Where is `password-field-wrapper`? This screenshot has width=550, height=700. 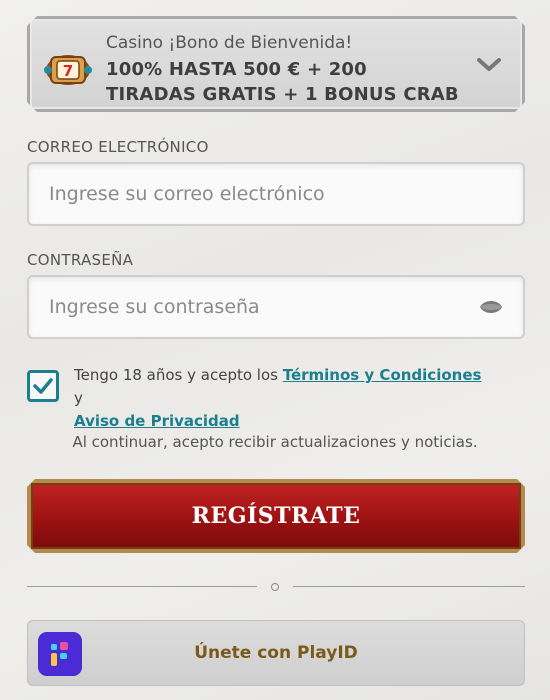
password-field-wrapper is located at coordinates (276, 307).